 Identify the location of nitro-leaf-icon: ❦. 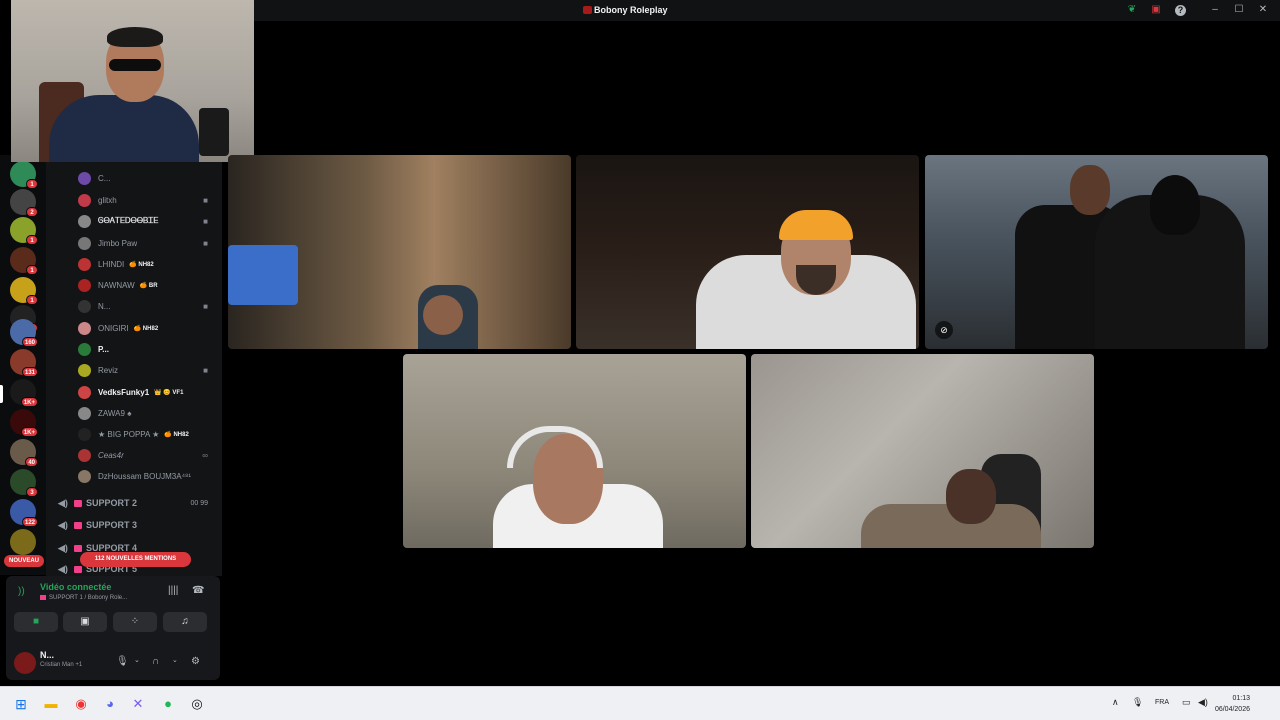
(1132, 10).